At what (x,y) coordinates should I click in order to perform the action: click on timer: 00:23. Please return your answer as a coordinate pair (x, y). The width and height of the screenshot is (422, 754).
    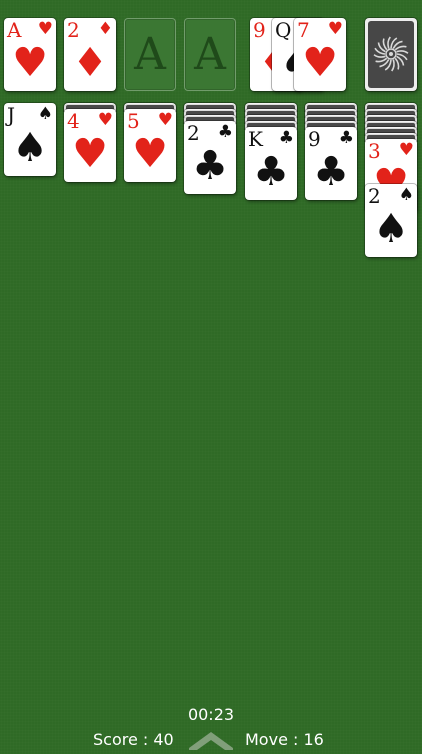
    Looking at the image, I should click on (211, 714).